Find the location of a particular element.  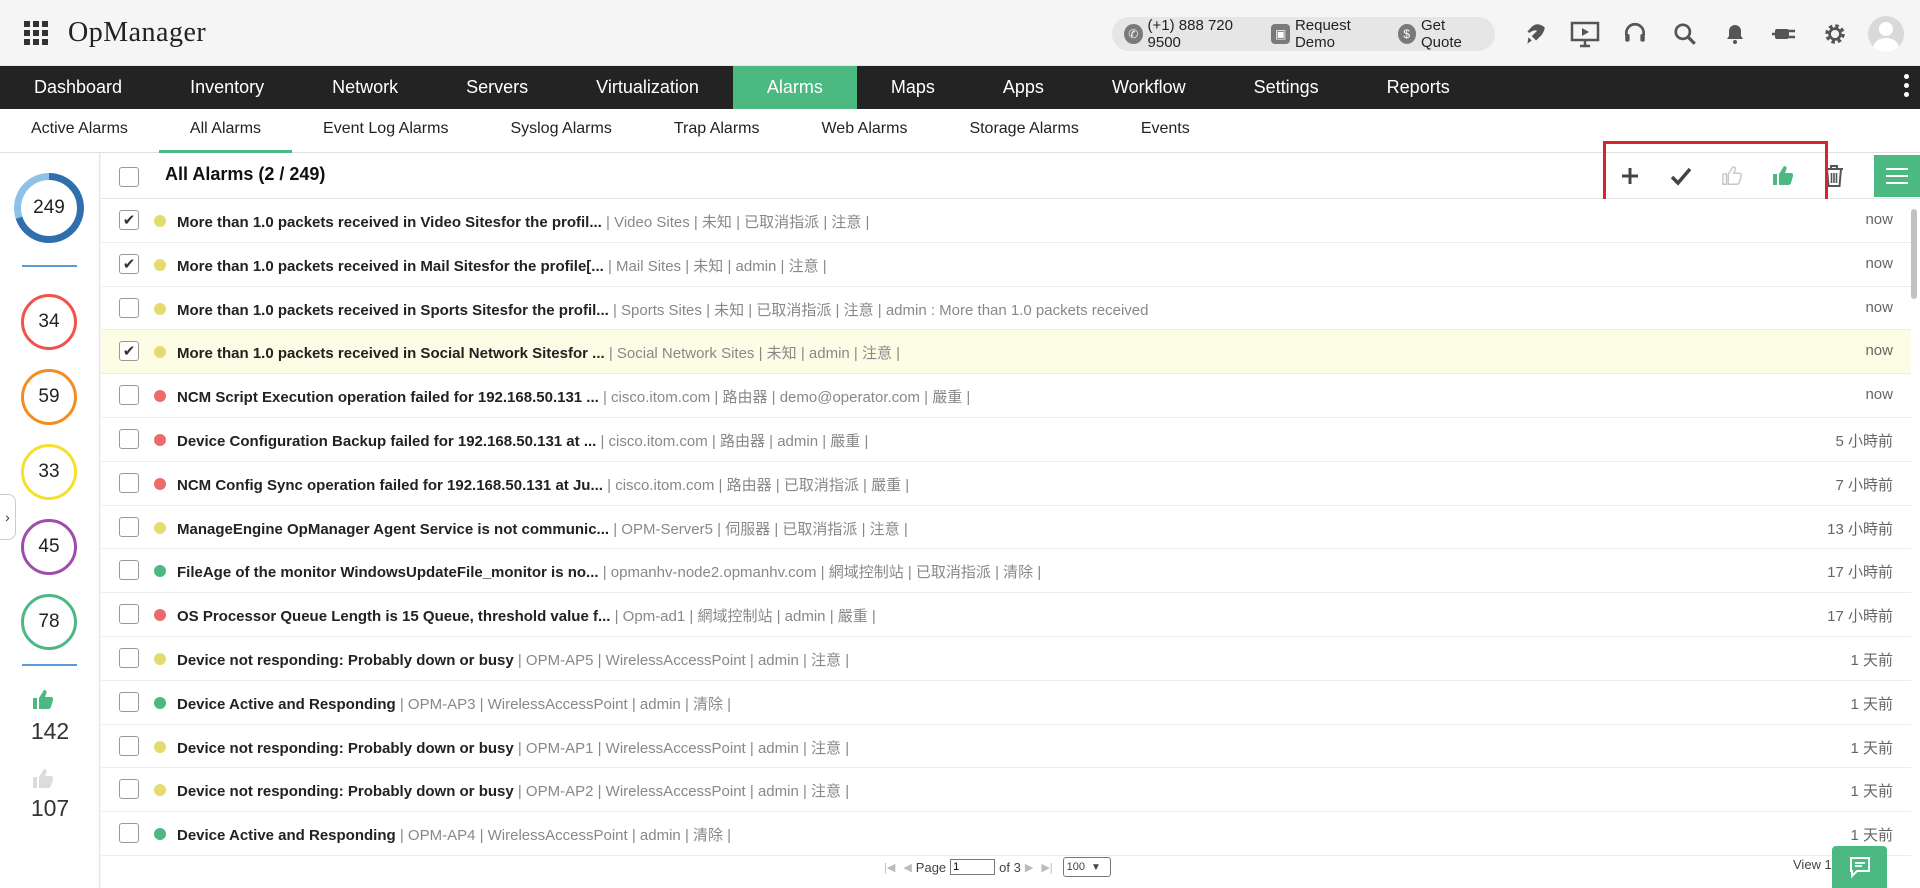

headset-icon is located at coordinates (1635, 34).